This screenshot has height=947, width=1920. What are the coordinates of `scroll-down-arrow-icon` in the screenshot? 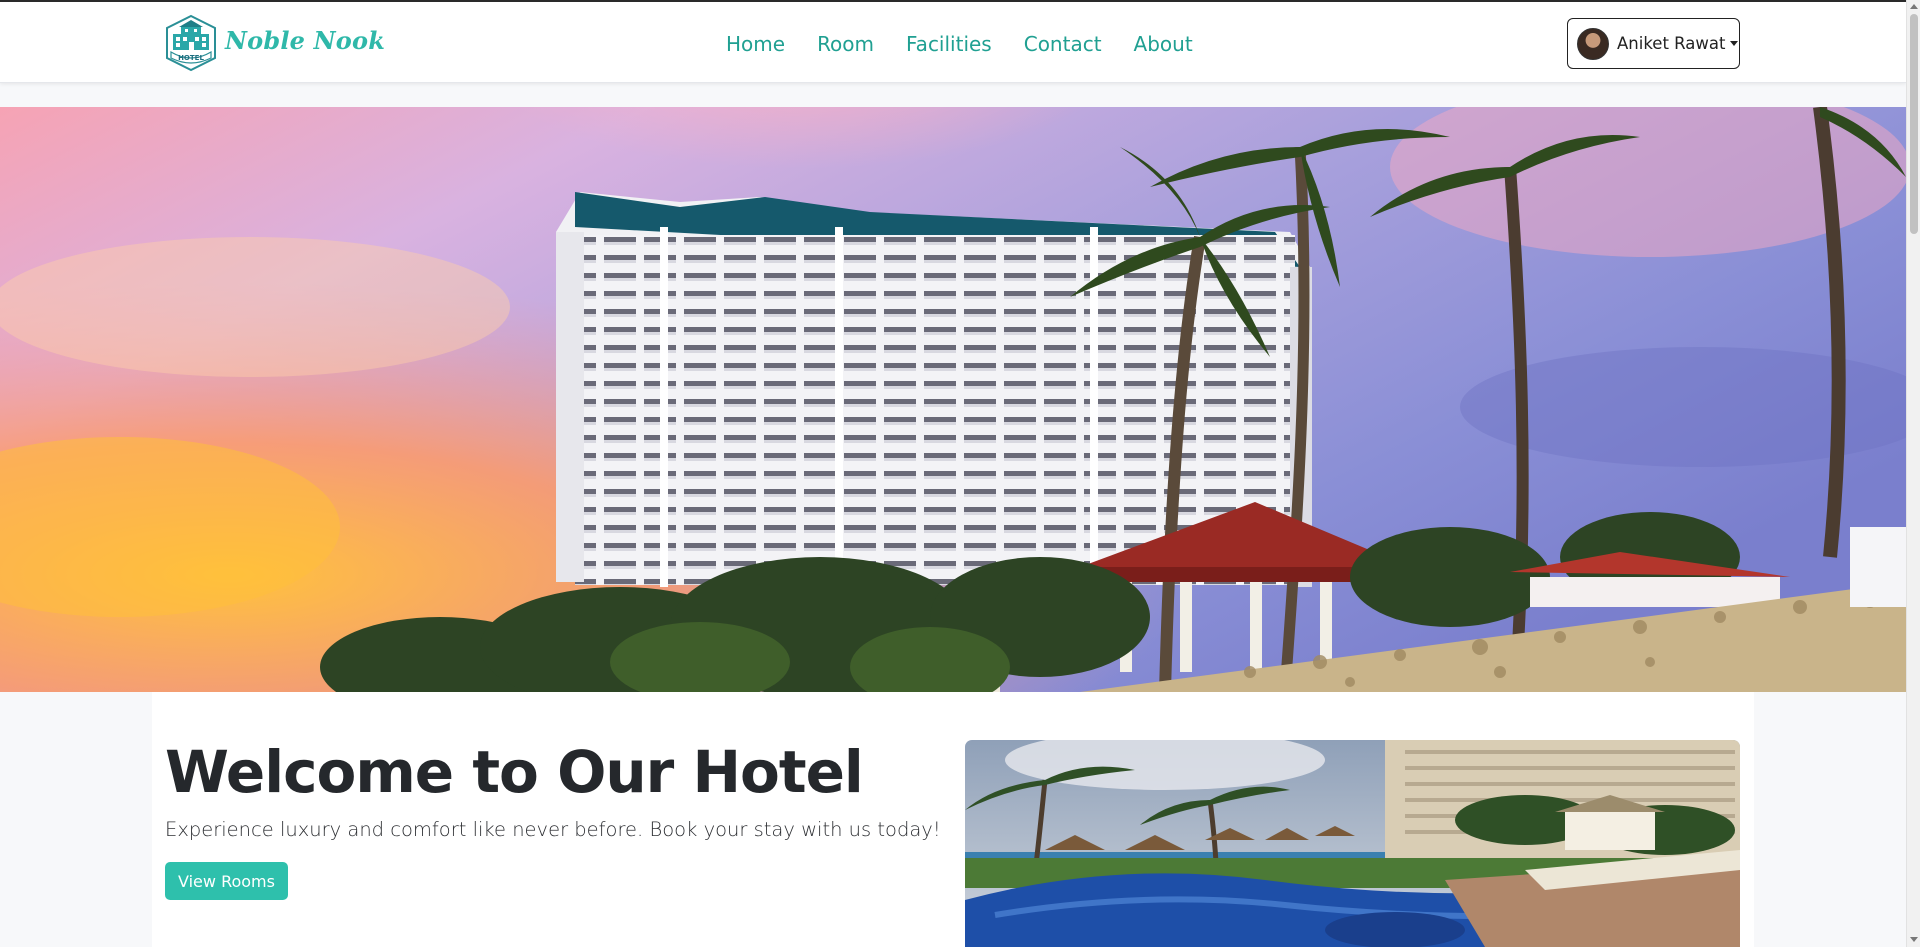 It's located at (1914, 939).